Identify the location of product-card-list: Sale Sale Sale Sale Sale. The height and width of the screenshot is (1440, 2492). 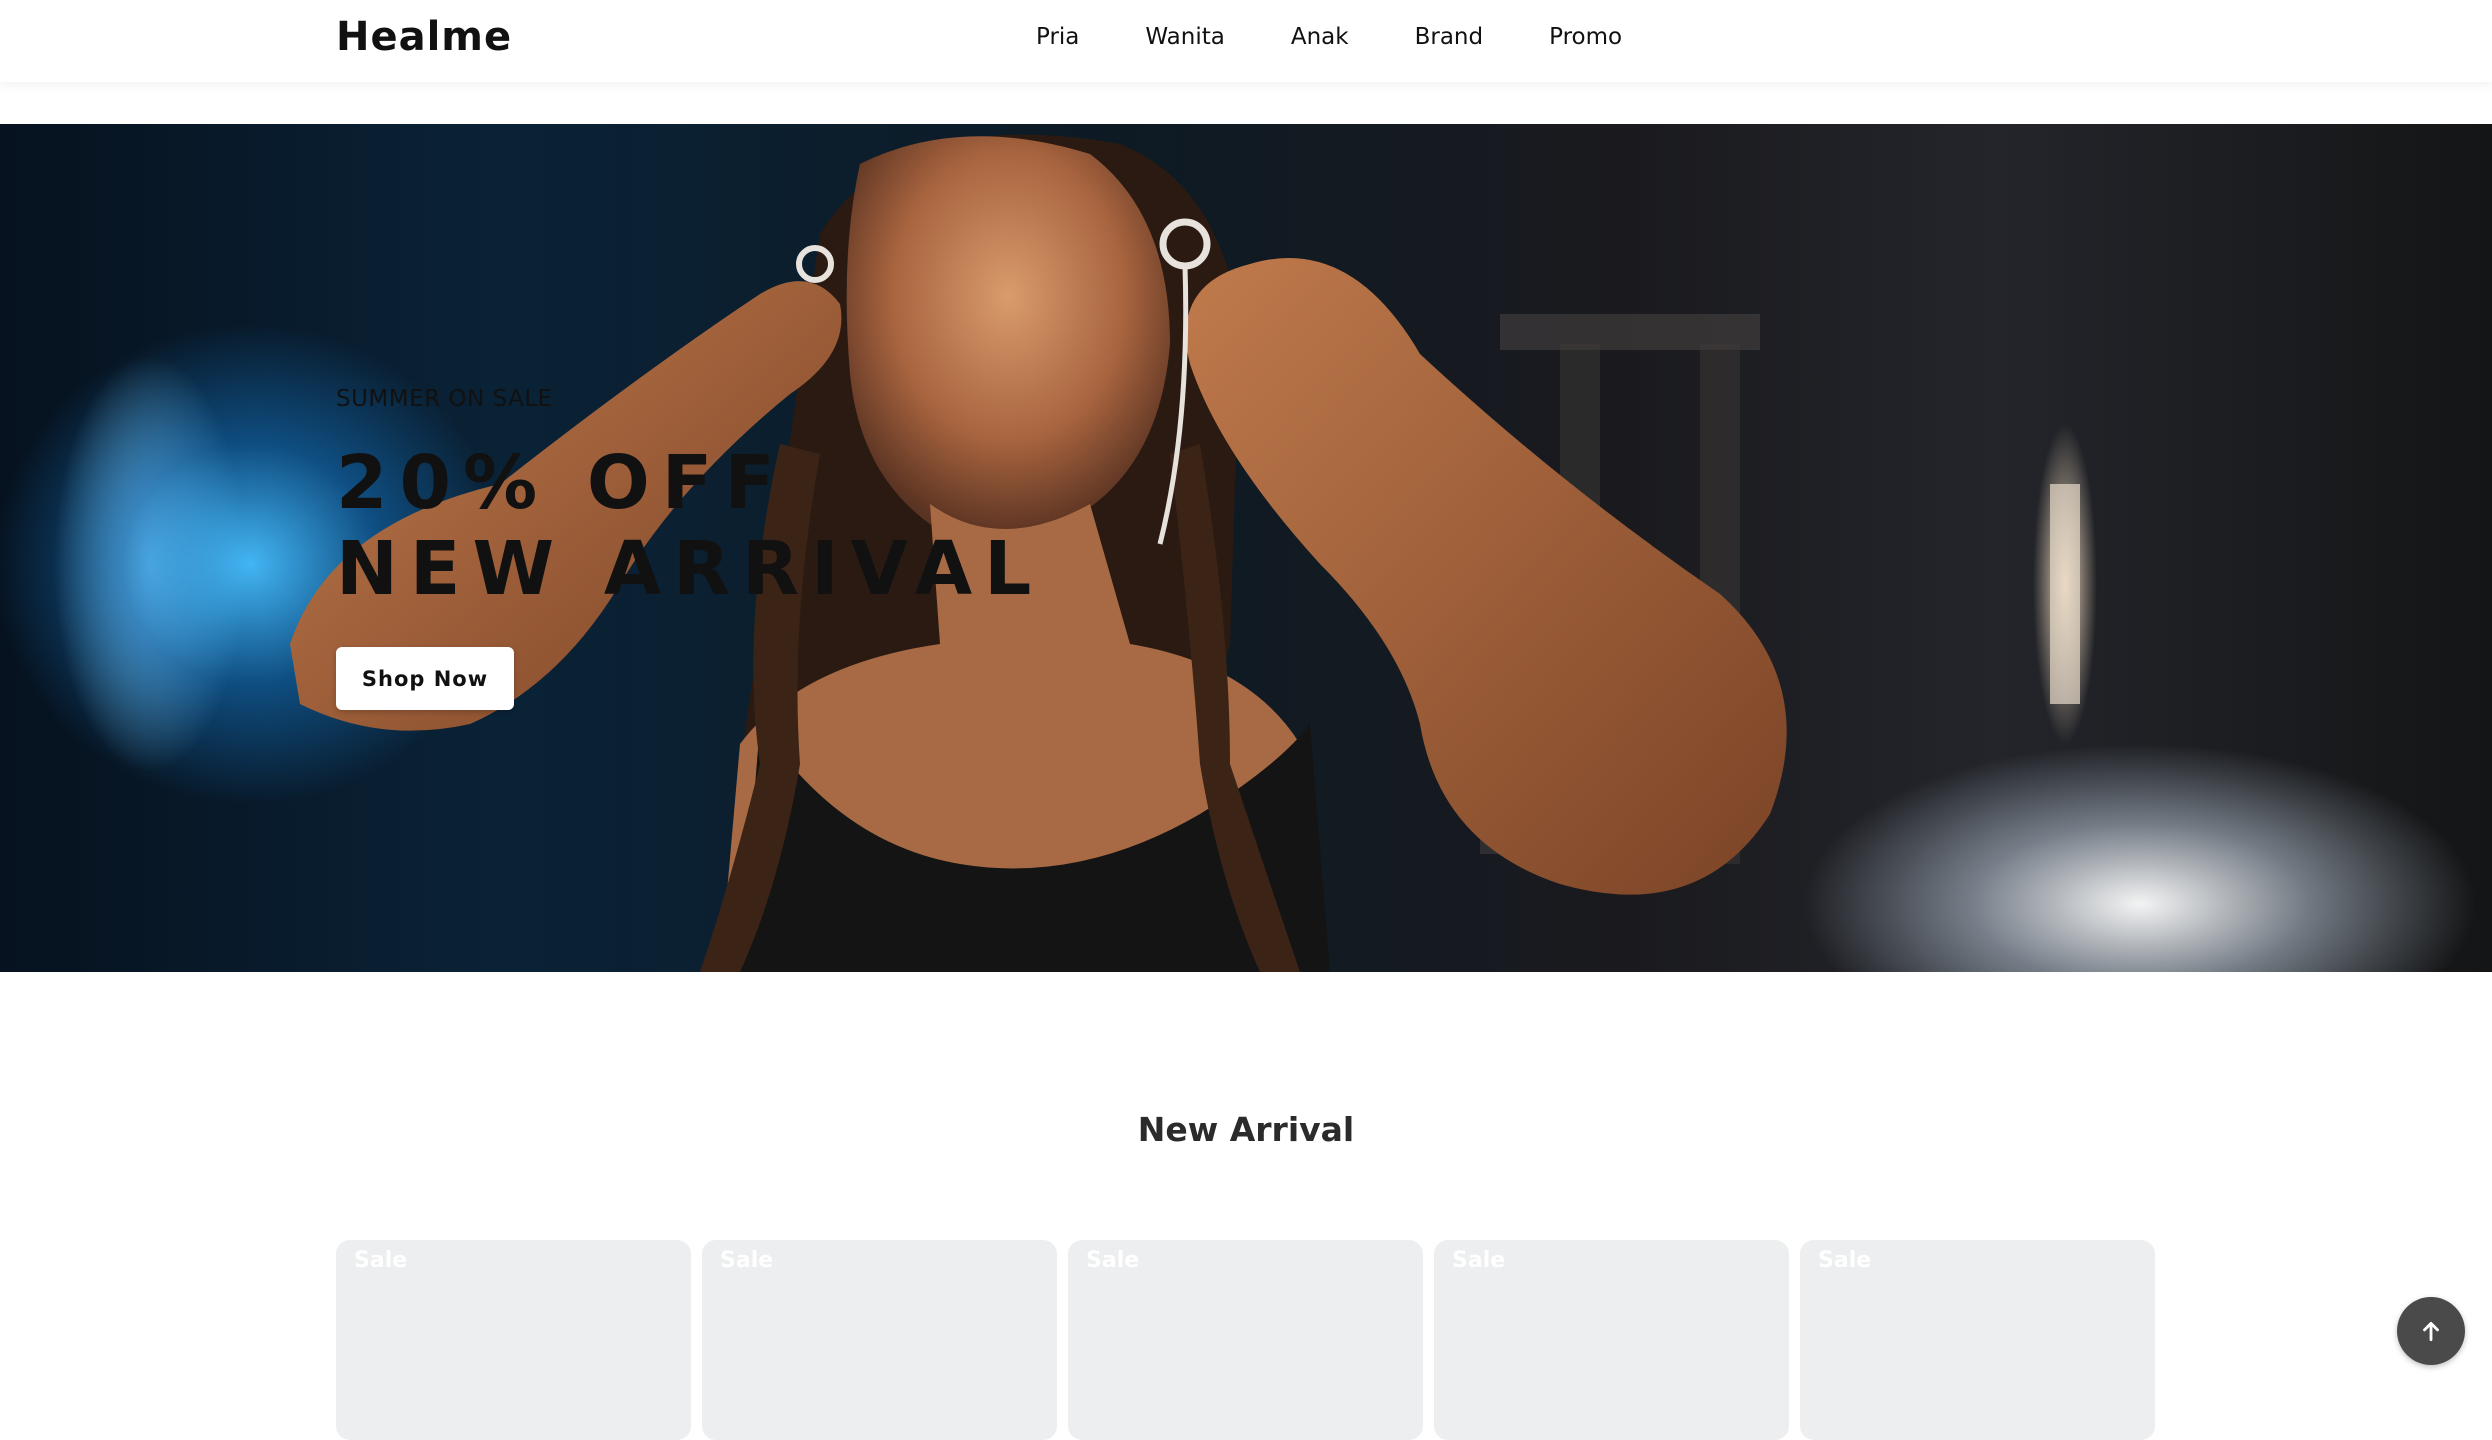
(1251, 1340).